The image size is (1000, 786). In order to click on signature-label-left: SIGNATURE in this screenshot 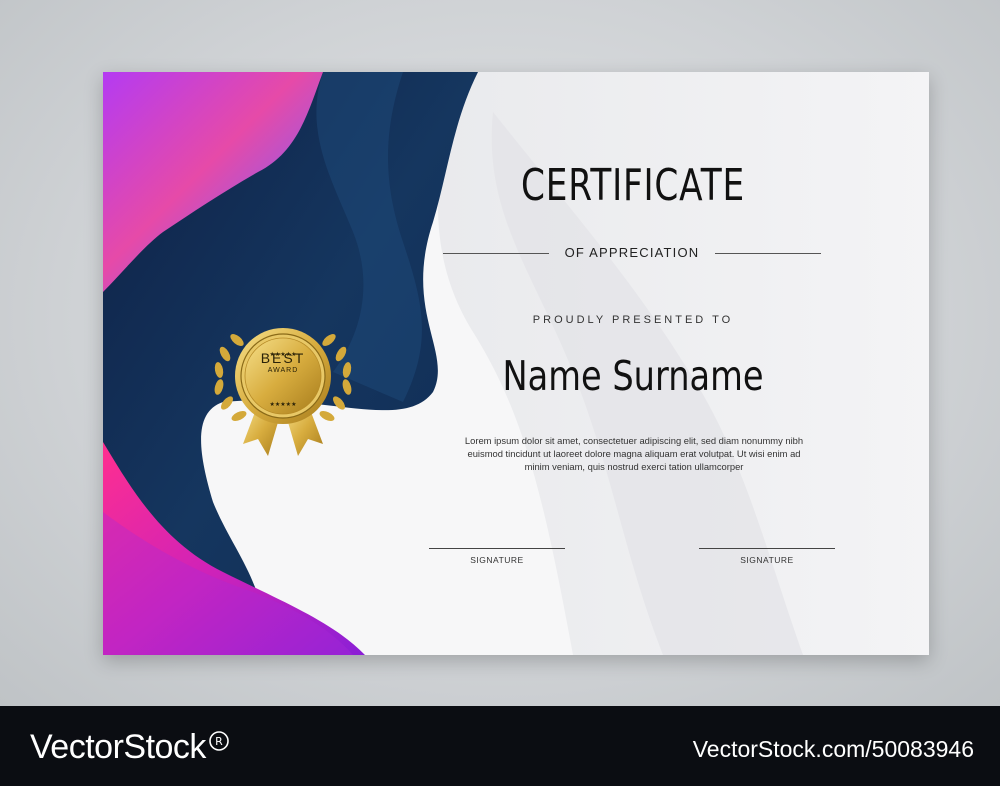, I will do `click(497, 560)`.